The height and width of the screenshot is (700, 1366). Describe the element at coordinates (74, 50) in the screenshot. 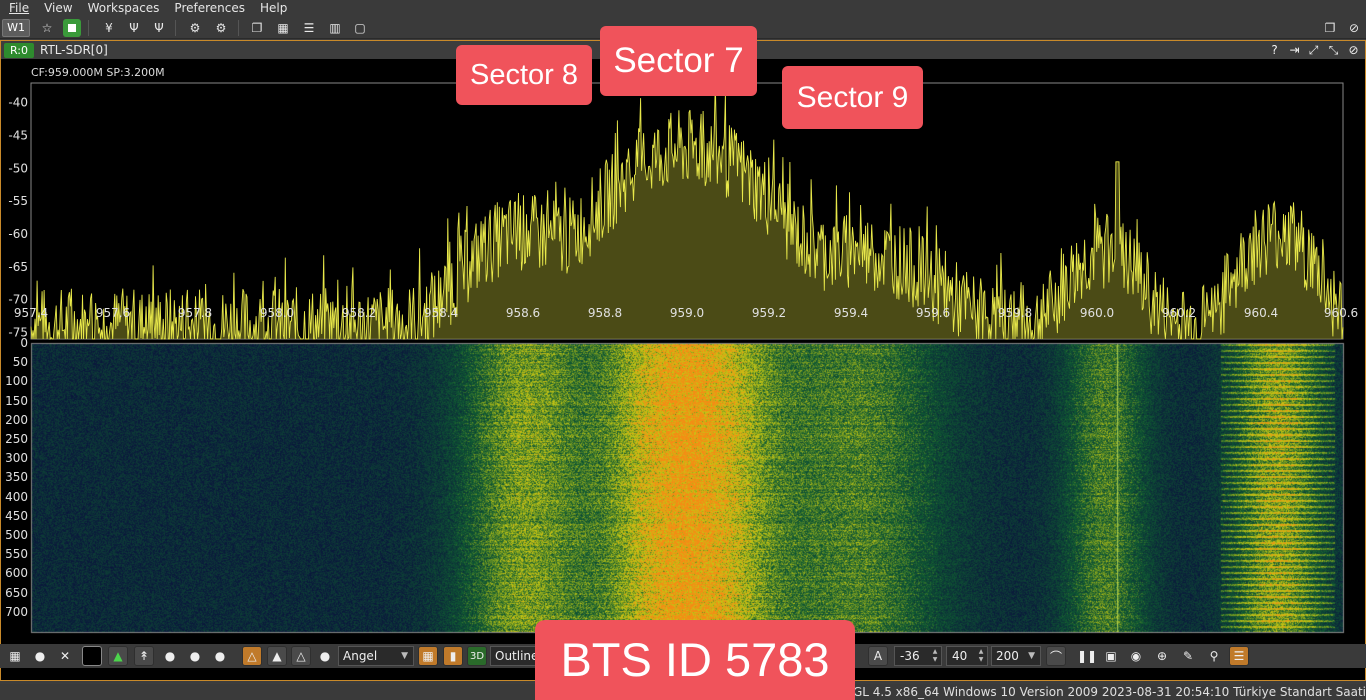

I see `device-name: RTL-SDR[0]` at that location.